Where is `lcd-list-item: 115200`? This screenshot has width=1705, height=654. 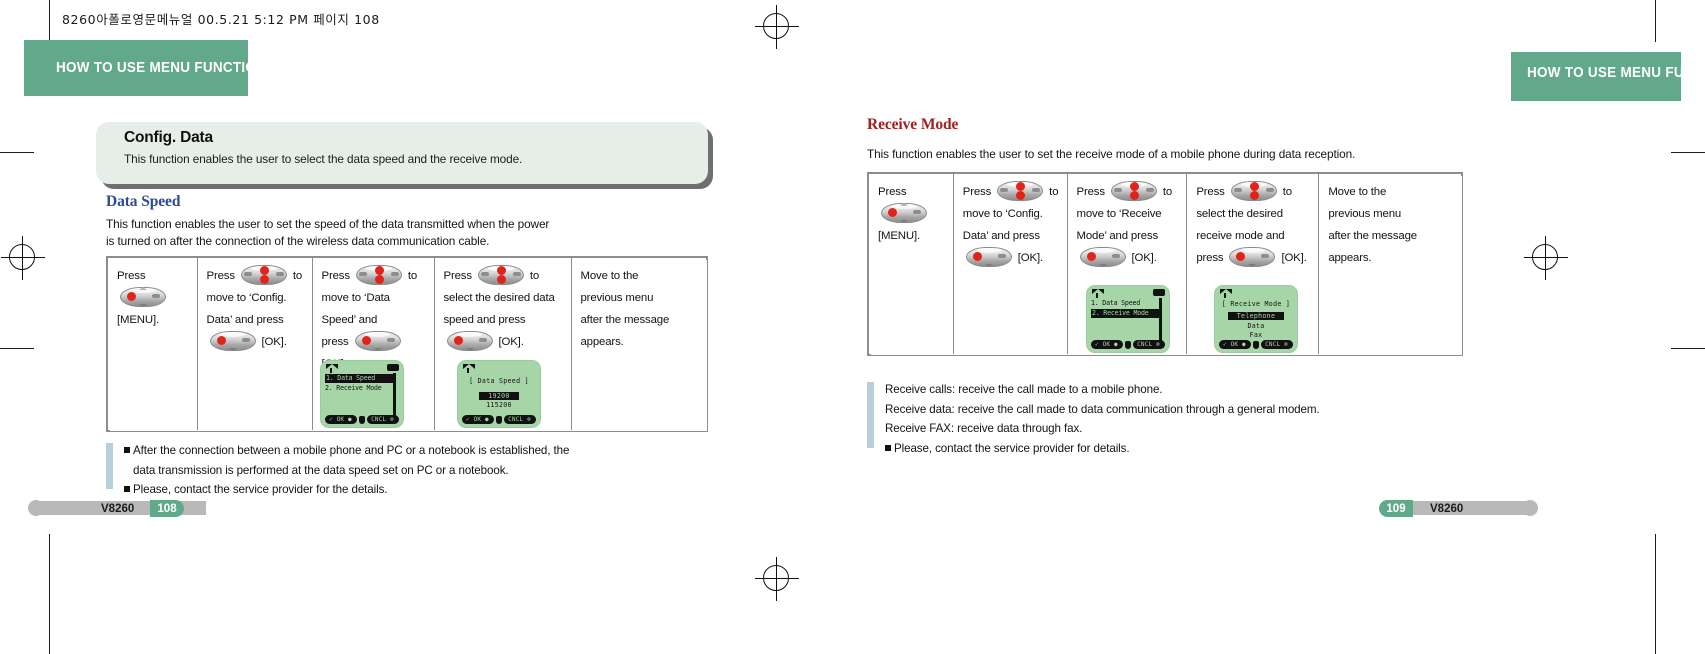
lcd-list-item: 115200 is located at coordinates (499, 405).